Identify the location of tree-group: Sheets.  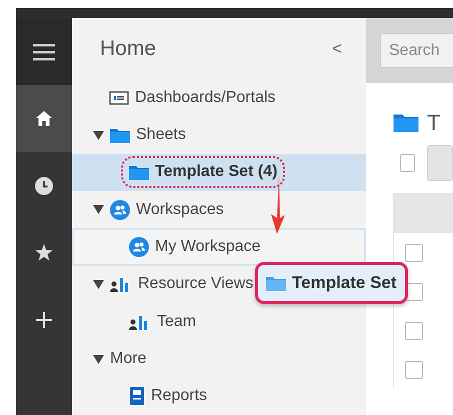
(219, 135).